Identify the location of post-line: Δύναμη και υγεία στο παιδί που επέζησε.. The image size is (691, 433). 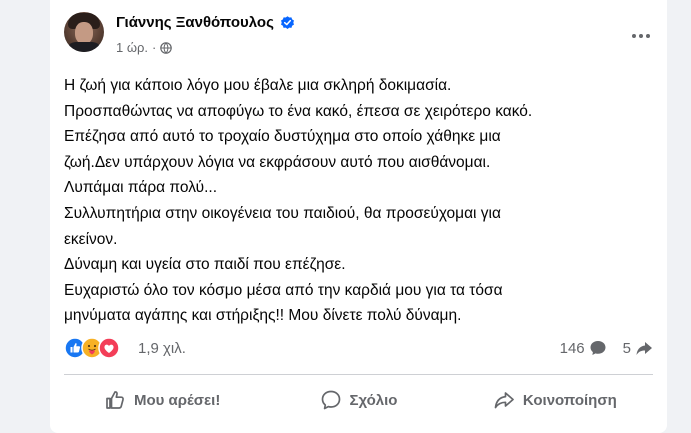
(205, 265).